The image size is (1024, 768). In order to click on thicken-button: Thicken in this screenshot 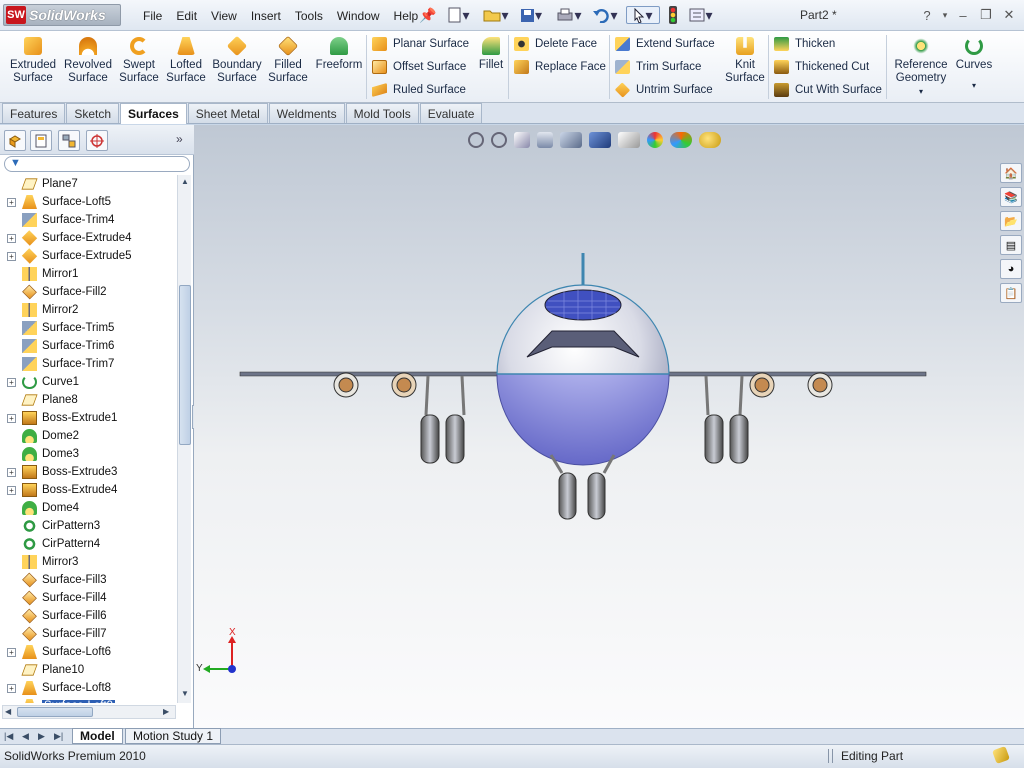, I will do `click(804, 44)`.